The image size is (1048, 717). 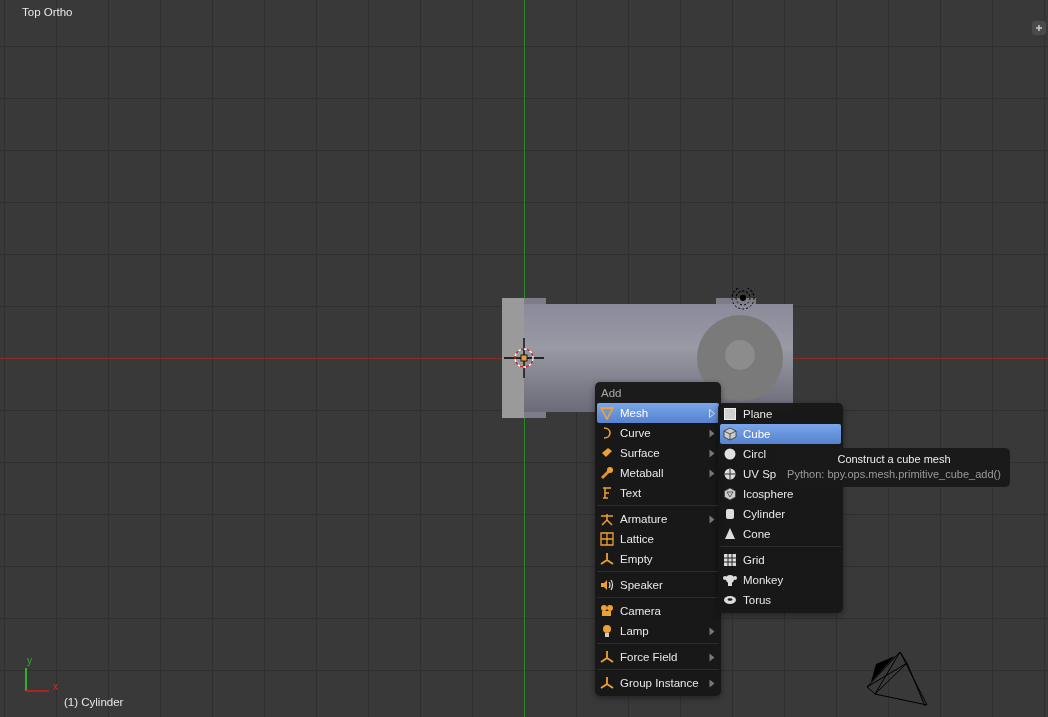 I want to click on axis-label: x, so click(x=55, y=686).